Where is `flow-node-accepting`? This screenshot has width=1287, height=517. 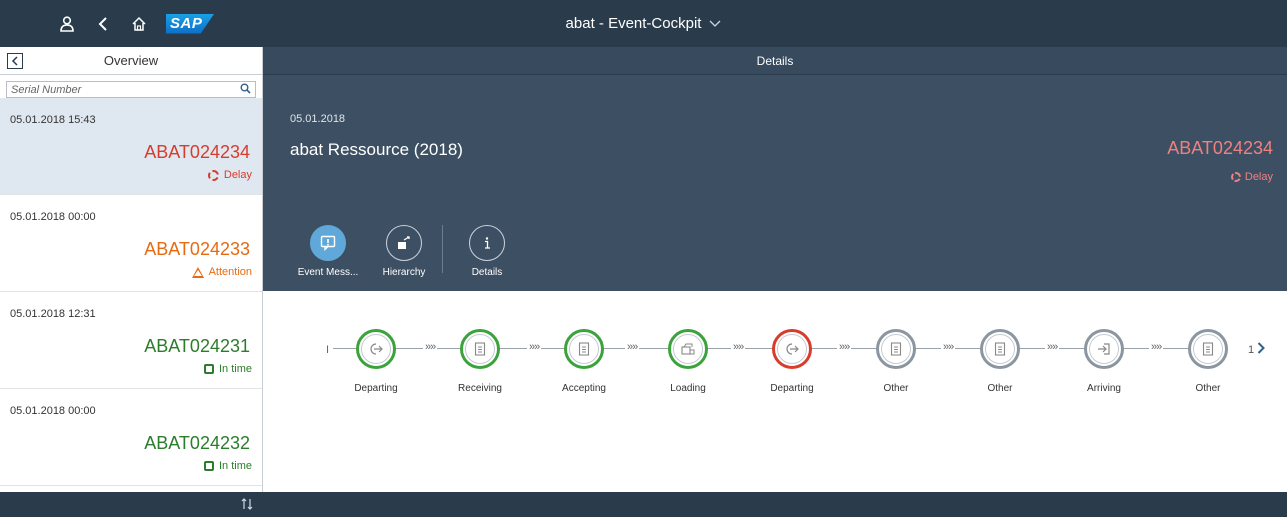
flow-node-accepting is located at coordinates (584, 349).